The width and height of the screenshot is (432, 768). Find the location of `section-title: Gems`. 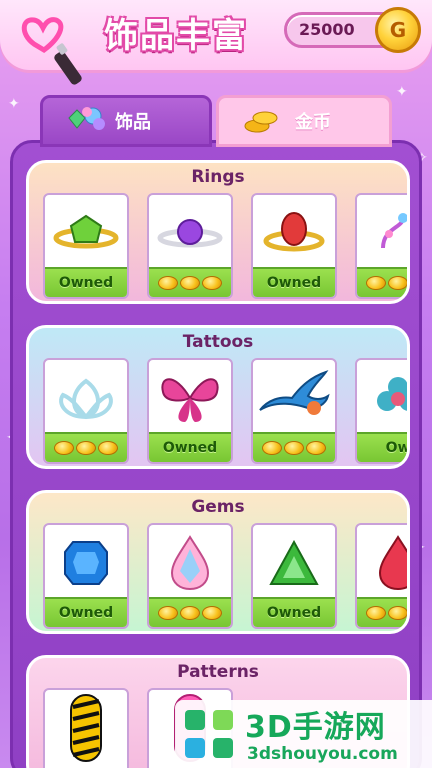

section-title: Gems is located at coordinates (218, 507).